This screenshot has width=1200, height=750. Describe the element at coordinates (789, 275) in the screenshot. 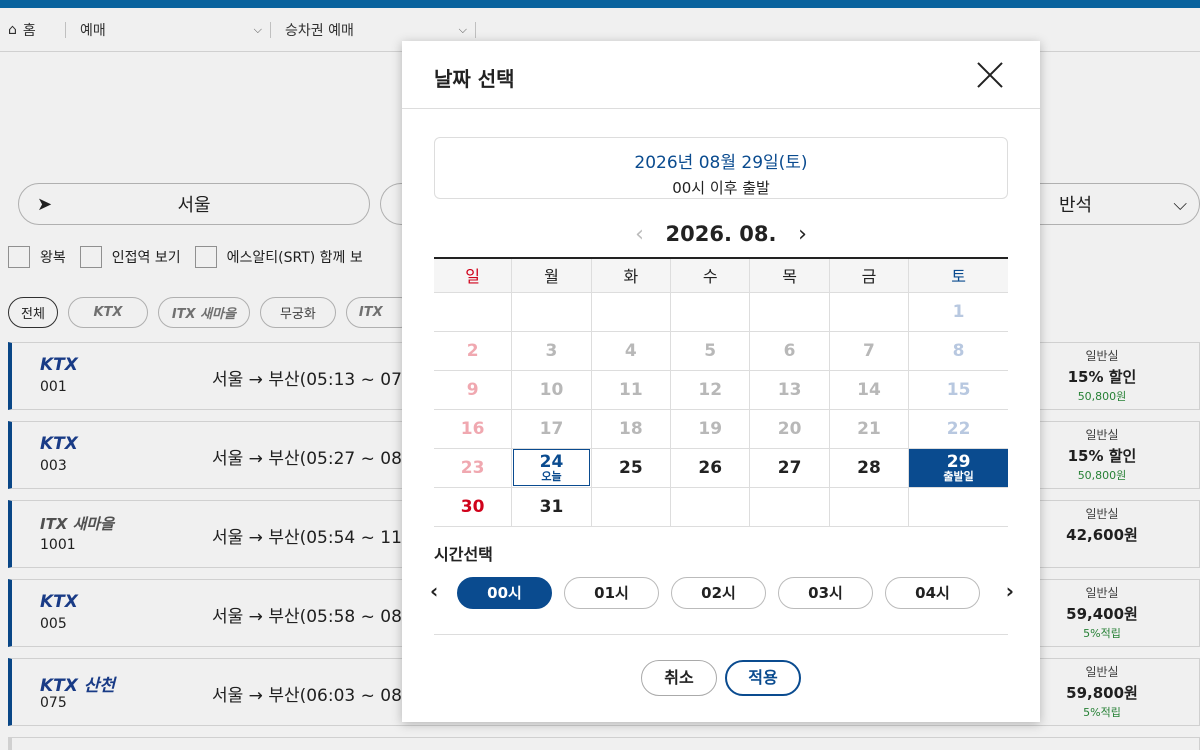

I see `weekday-header: 목` at that location.